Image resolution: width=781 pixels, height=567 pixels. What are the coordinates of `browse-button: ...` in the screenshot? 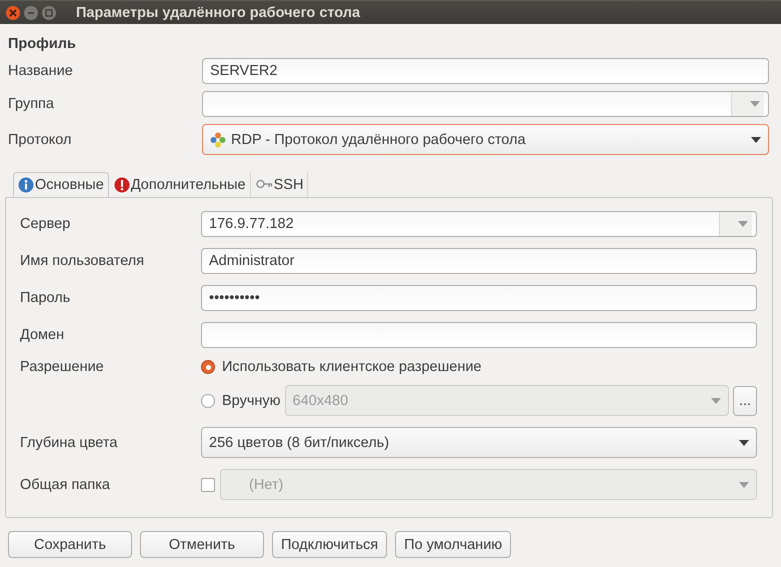 It's located at (745, 401).